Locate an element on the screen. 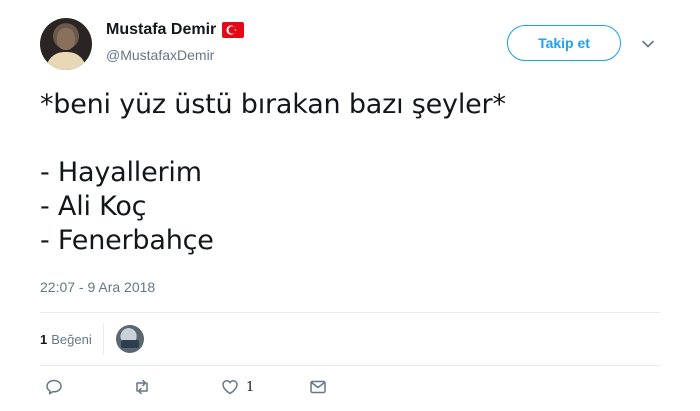 The height and width of the screenshot is (411, 700). author-avatar is located at coordinates (66, 44).